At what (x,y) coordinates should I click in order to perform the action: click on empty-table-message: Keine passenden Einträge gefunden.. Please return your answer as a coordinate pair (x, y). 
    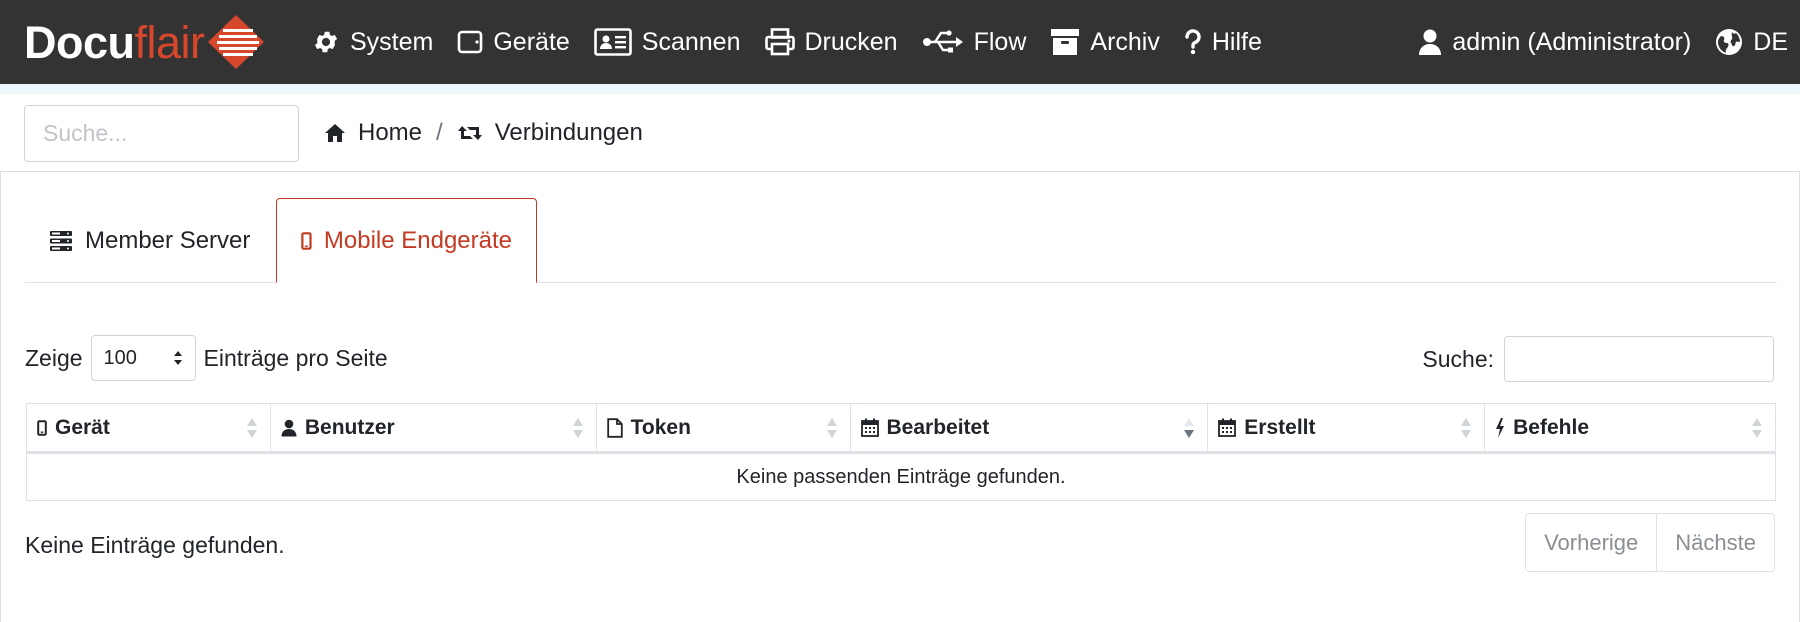
    Looking at the image, I should click on (901, 477).